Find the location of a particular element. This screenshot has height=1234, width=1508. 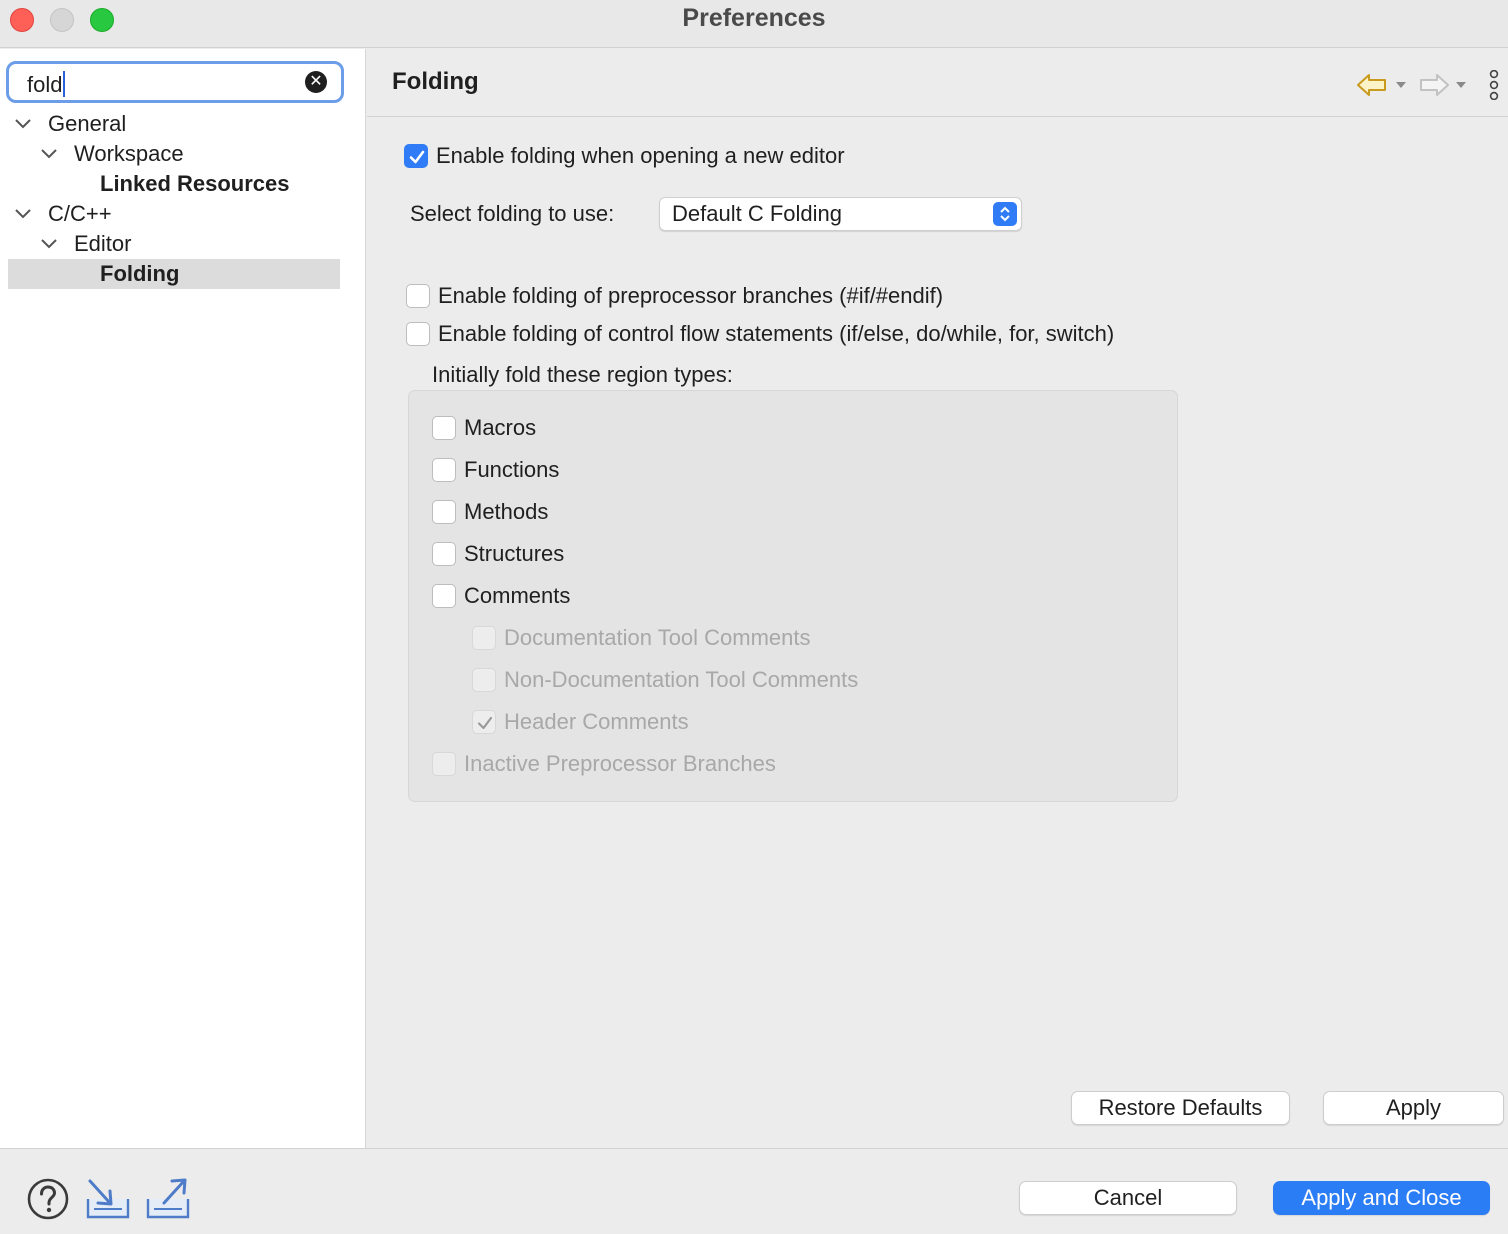

tree-item-linked-resources: Linked Resources is located at coordinates (150, 184).